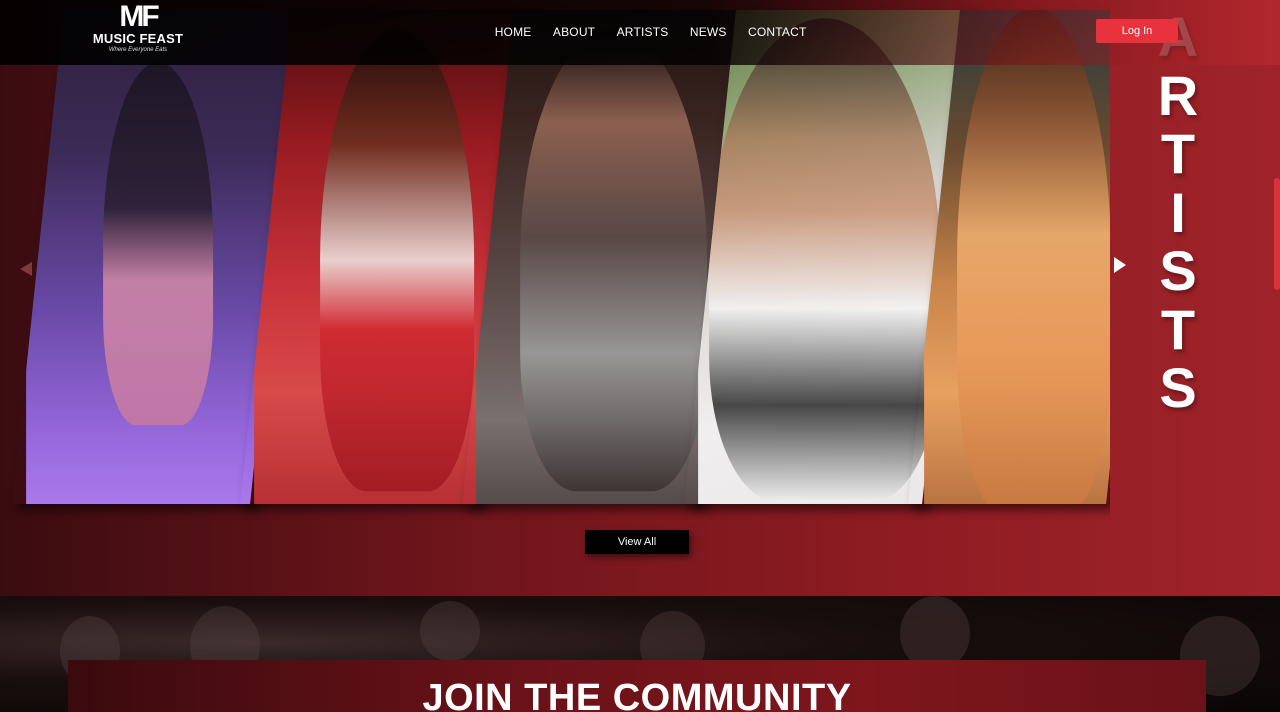  Describe the element at coordinates (139, 16) in the screenshot. I see `logo-mark: MF` at that location.